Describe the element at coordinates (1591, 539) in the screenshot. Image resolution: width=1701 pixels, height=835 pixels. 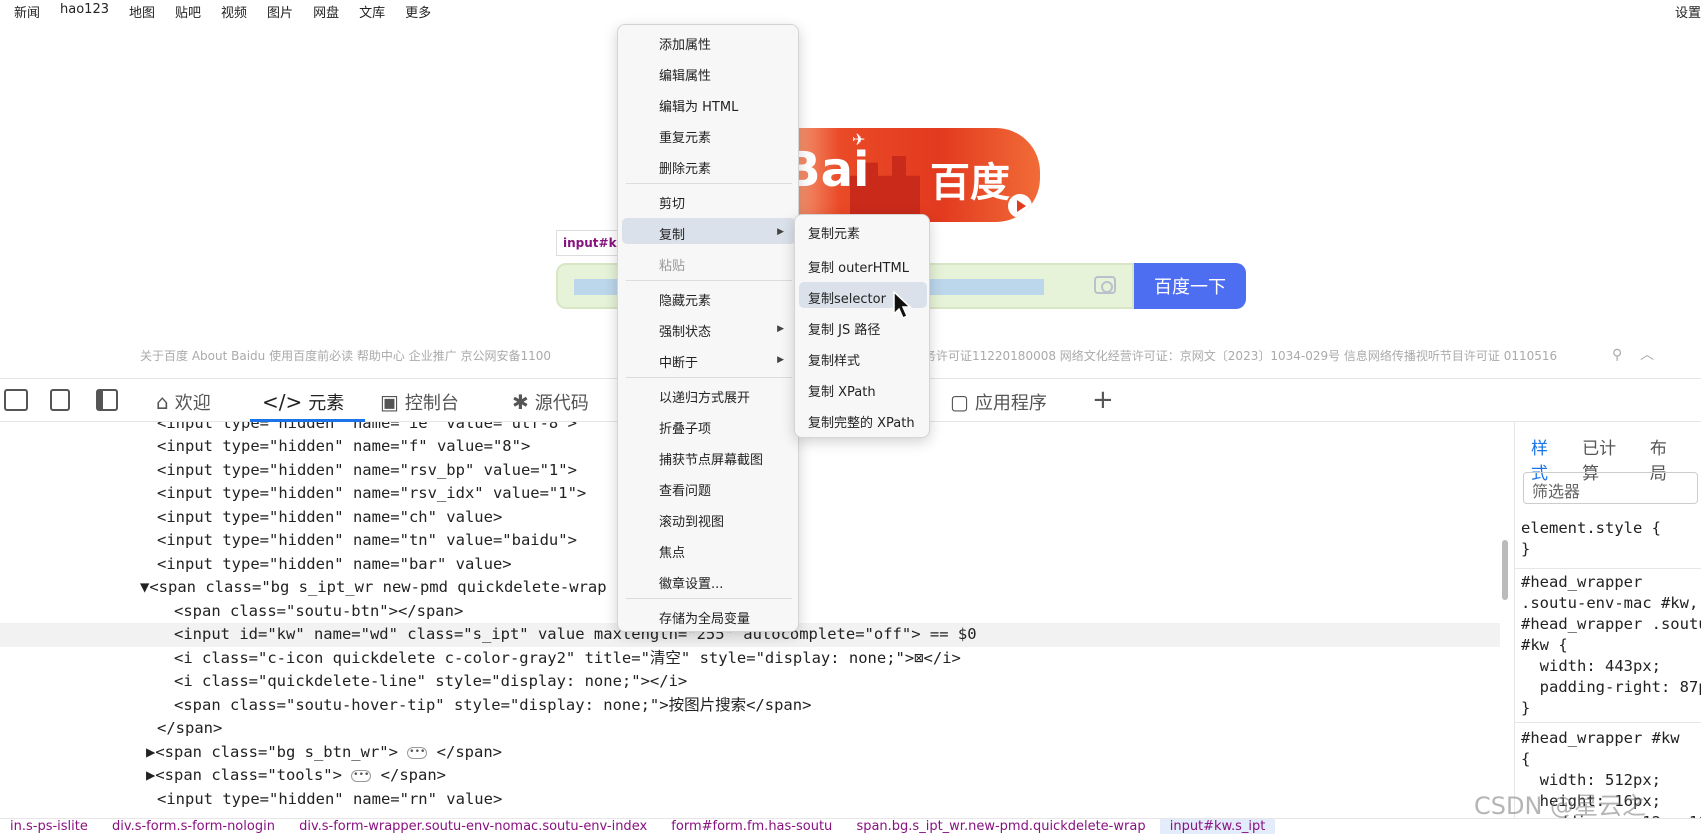
I see `css-rule: element.style { }` at that location.